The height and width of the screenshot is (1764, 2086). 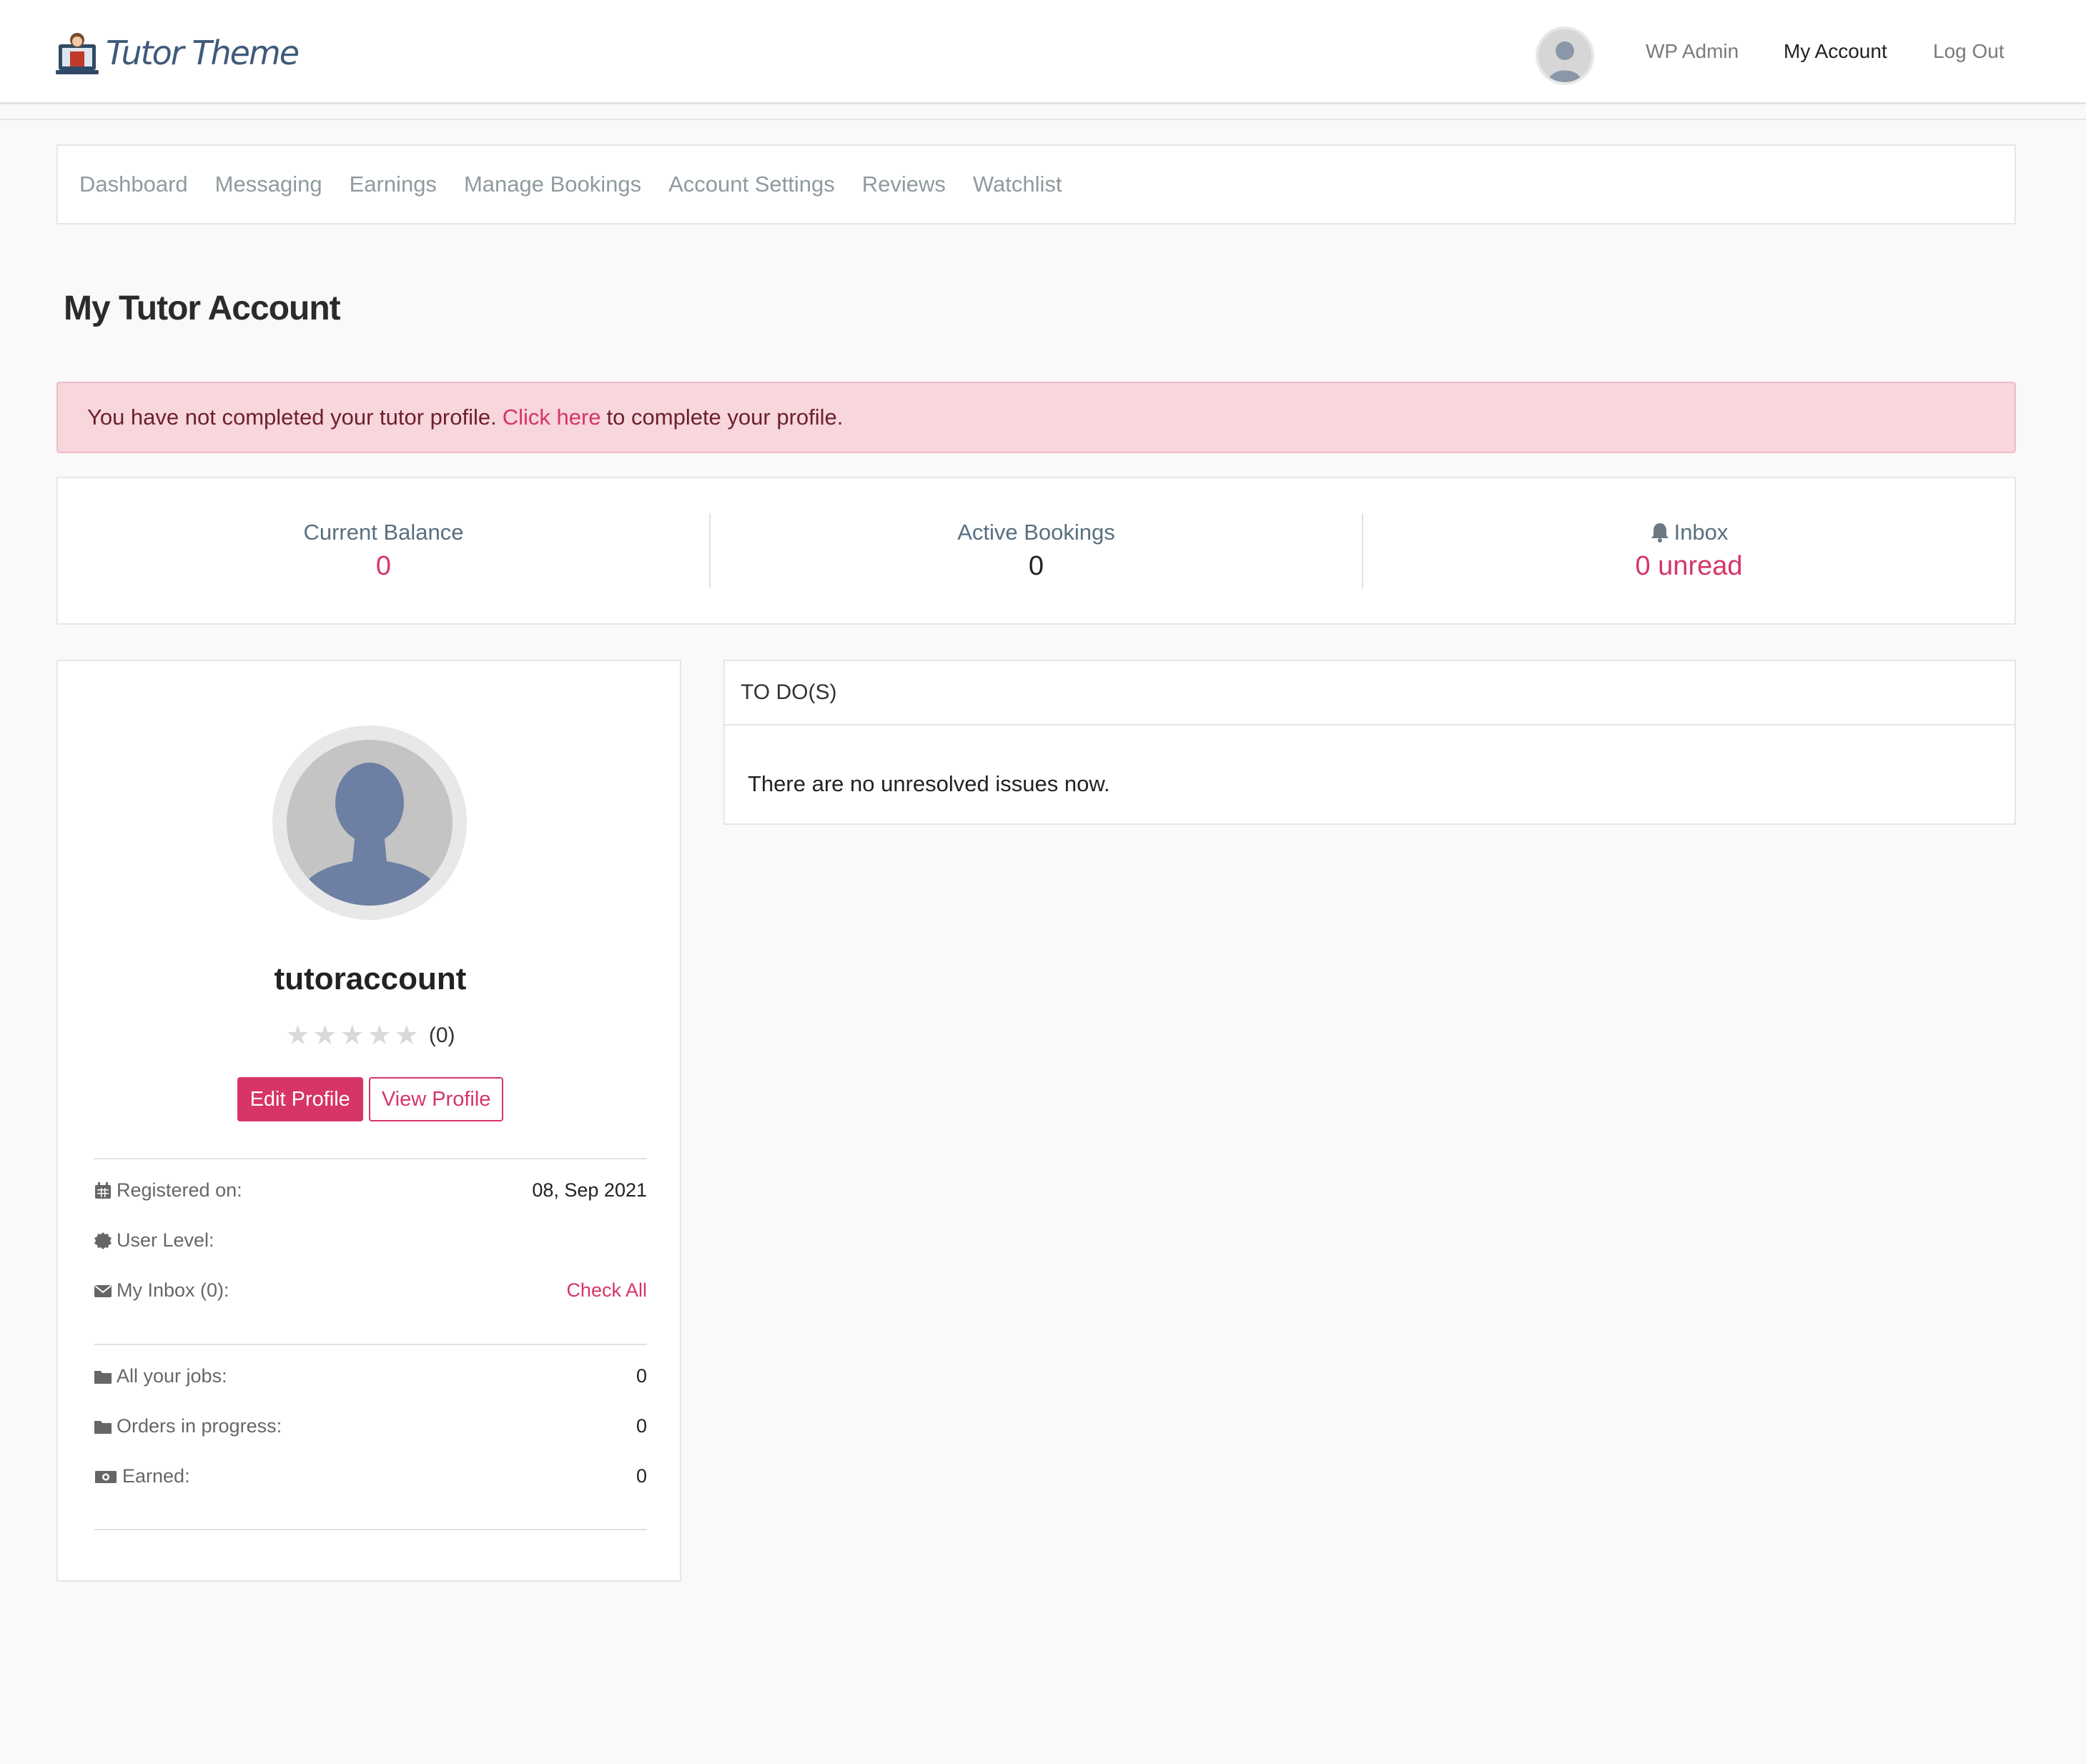 What do you see at coordinates (552, 418) in the screenshot?
I see `complete-profile-link: Click here` at bounding box center [552, 418].